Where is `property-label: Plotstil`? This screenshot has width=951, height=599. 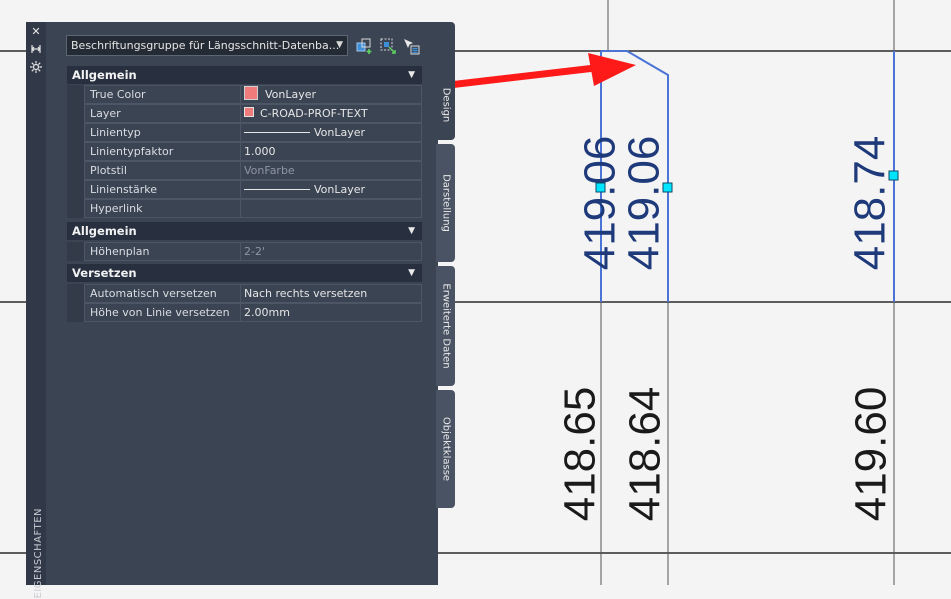
property-label: Plotstil is located at coordinates (162, 170).